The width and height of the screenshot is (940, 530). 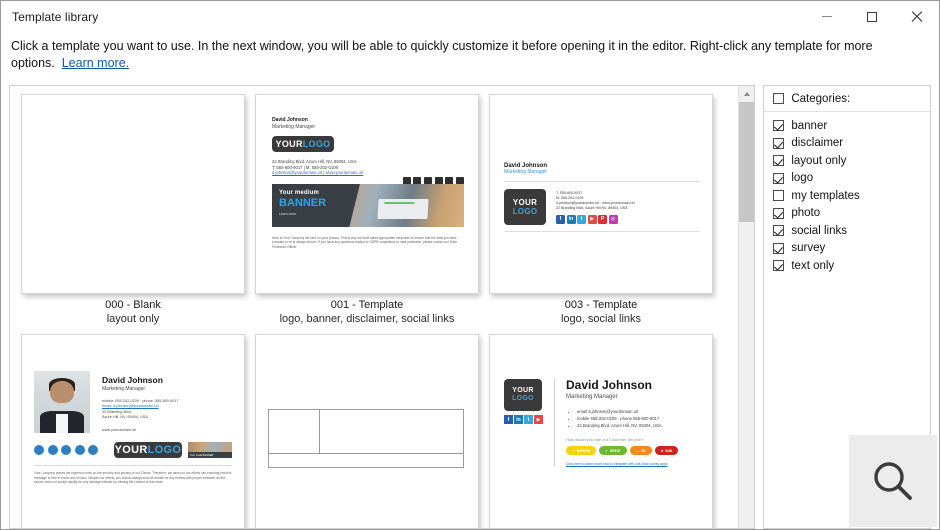 I want to click on category-item-social-links: social links, so click(x=847, y=231).